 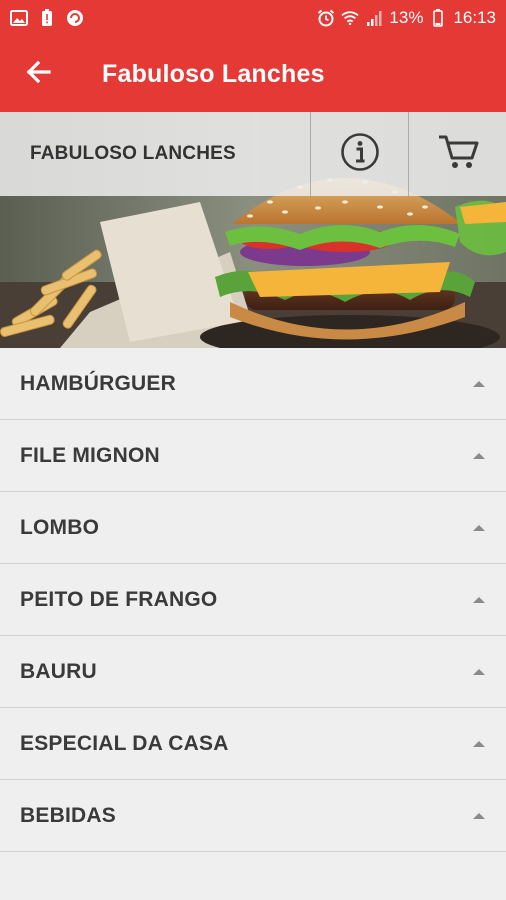 I want to click on status-right: 13% 16:13, so click(x=406, y=18).